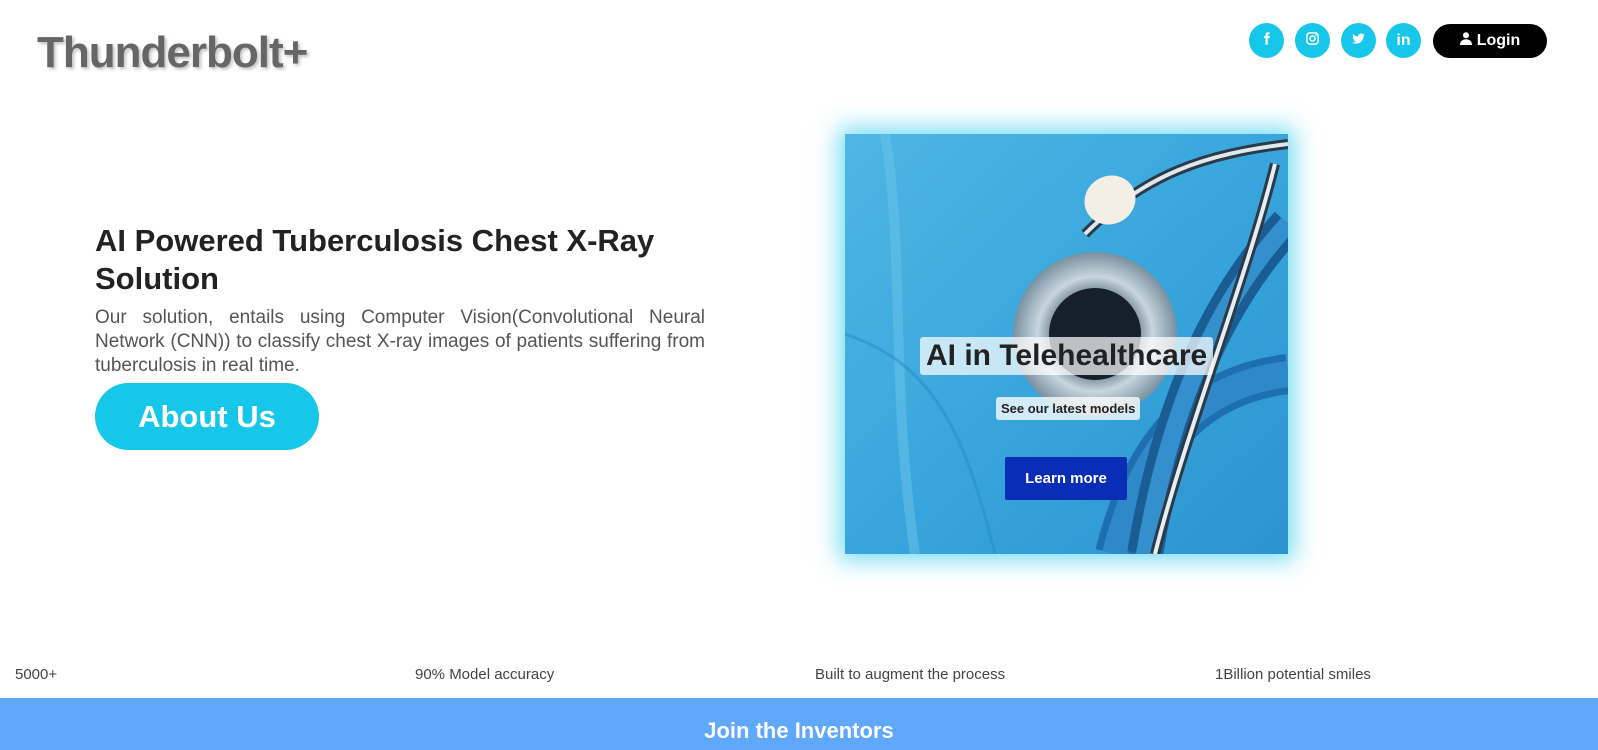 The height and width of the screenshot is (750, 1598). I want to click on login-button: Login, so click(1490, 41).